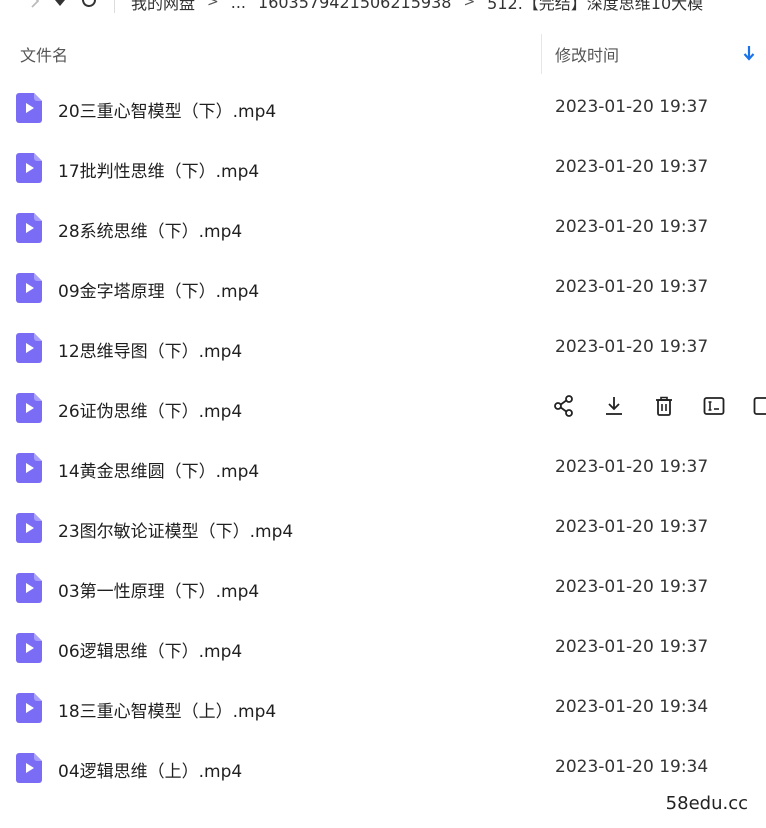 The width and height of the screenshot is (766, 828). What do you see at coordinates (114, 6) in the screenshot?
I see `toolbar-divider` at bounding box center [114, 6].